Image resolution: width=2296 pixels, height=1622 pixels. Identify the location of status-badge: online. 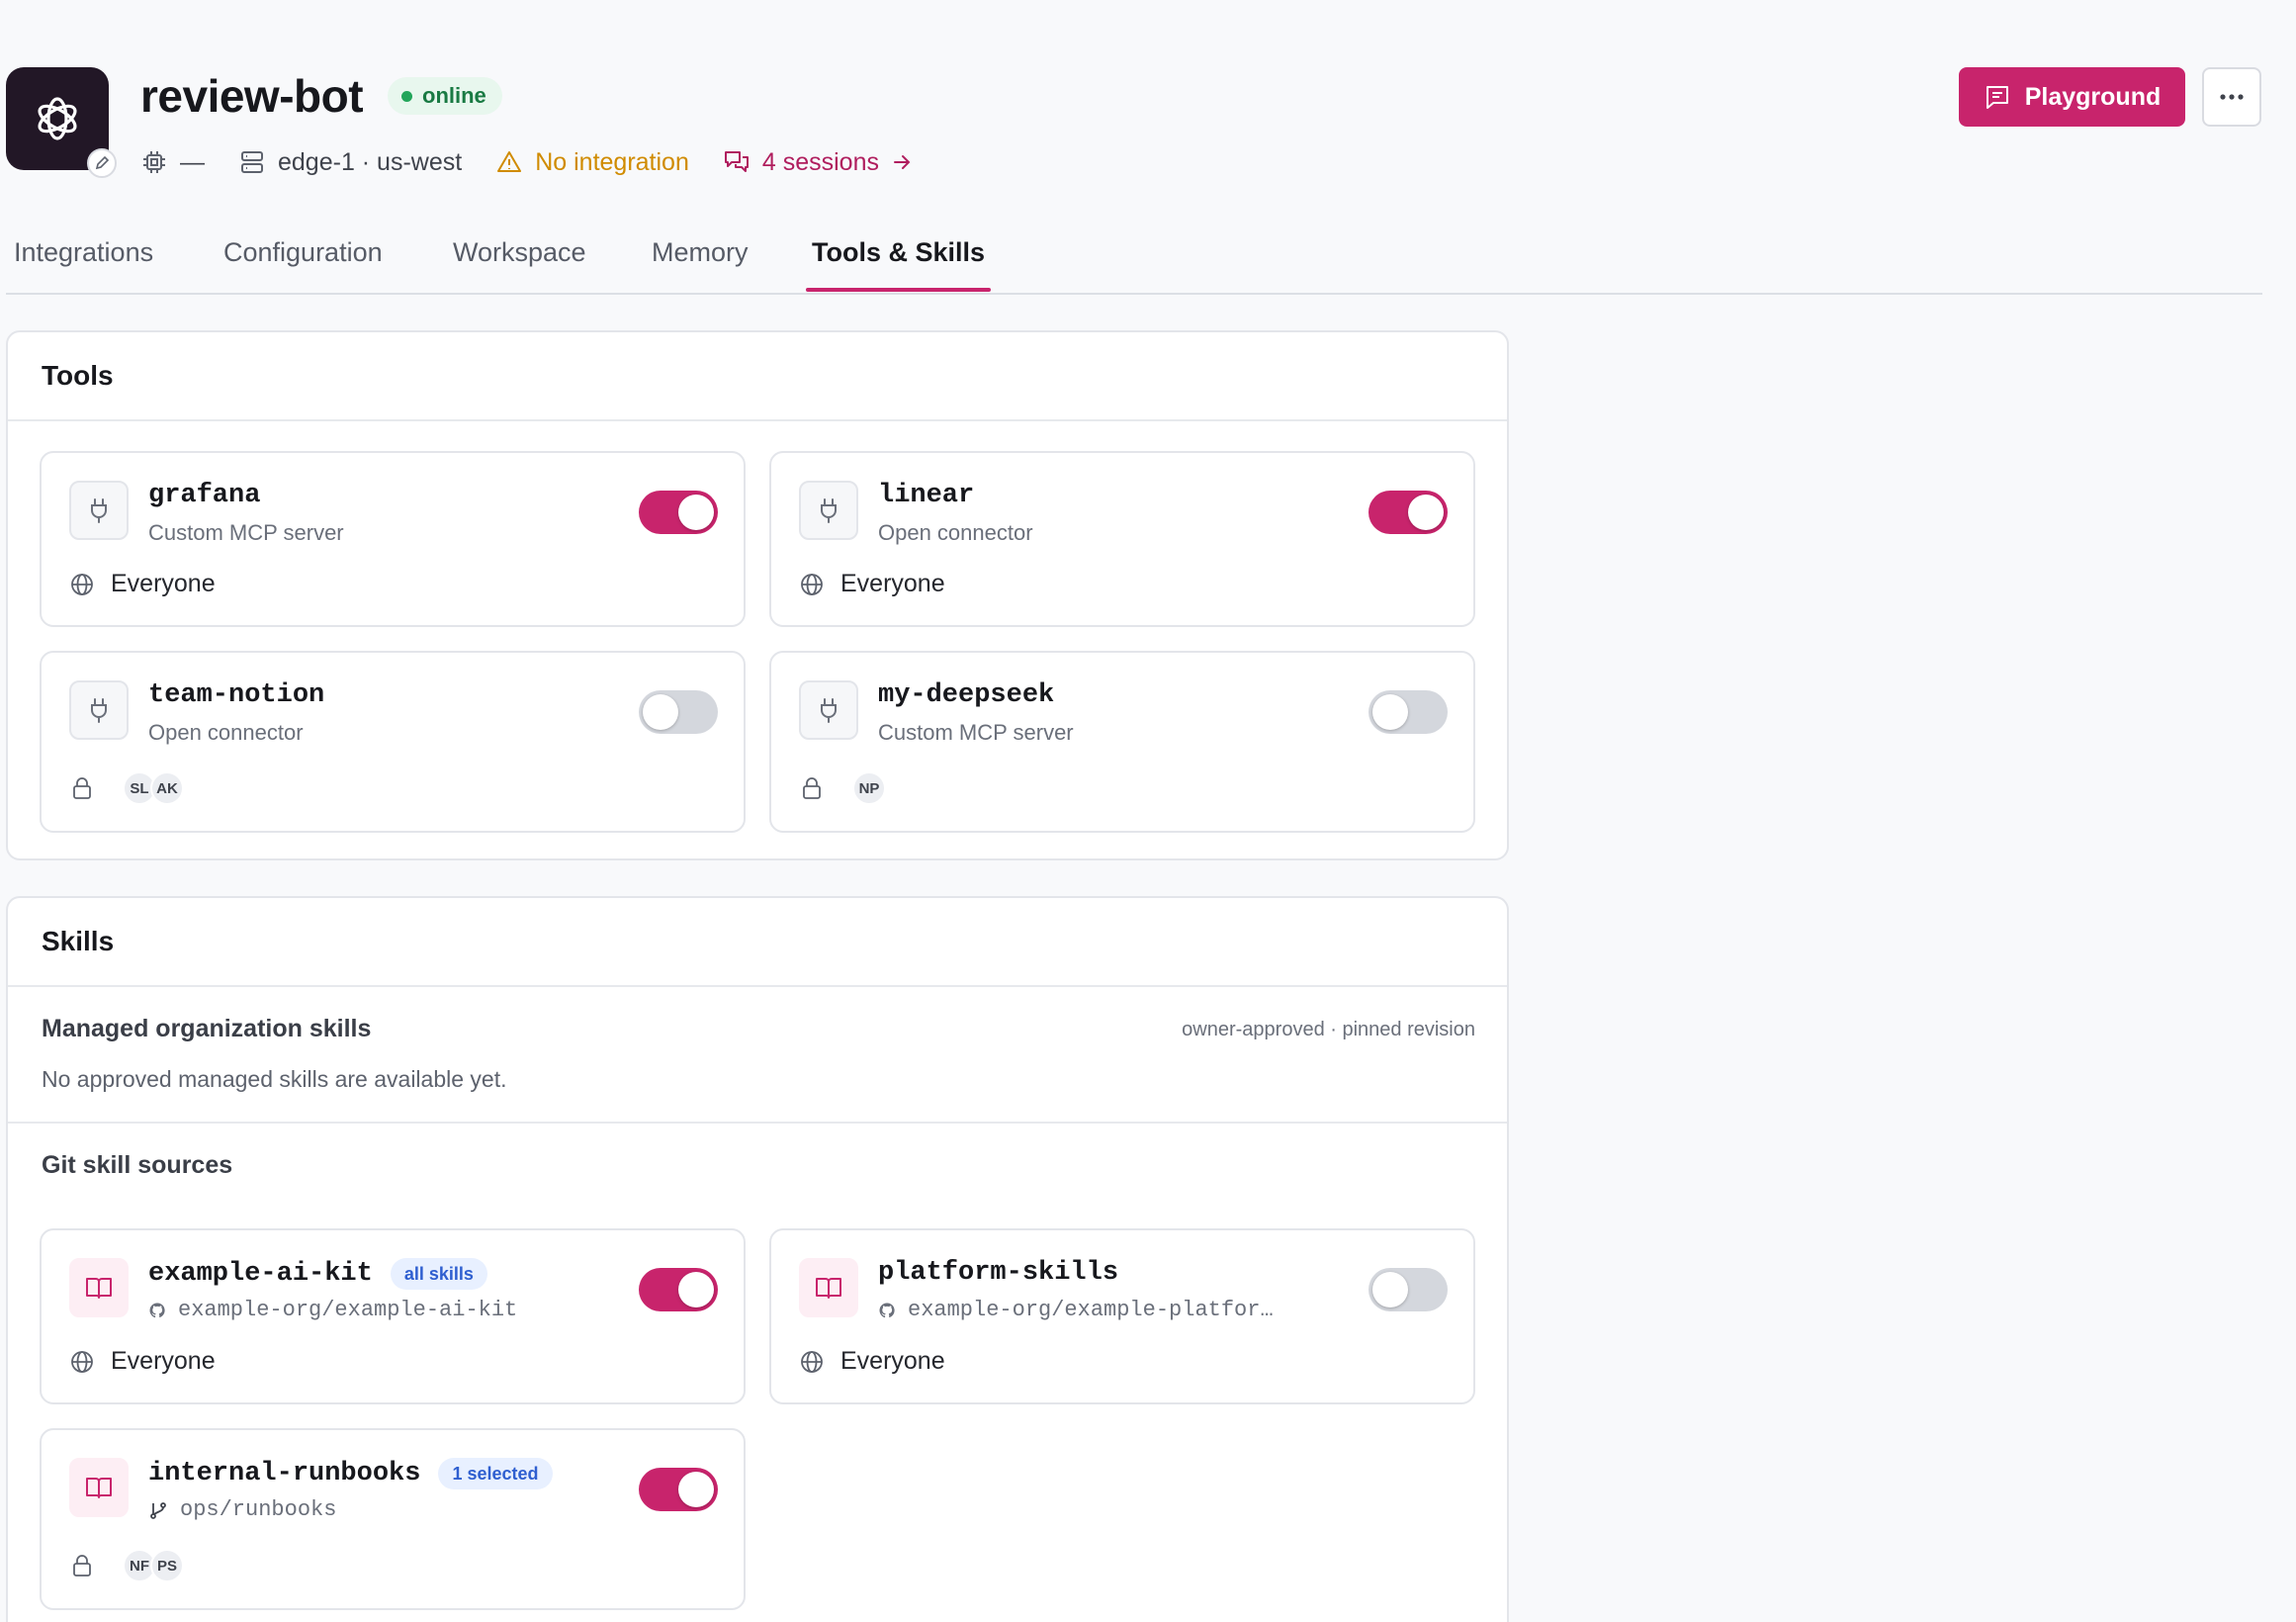
(445, 96).